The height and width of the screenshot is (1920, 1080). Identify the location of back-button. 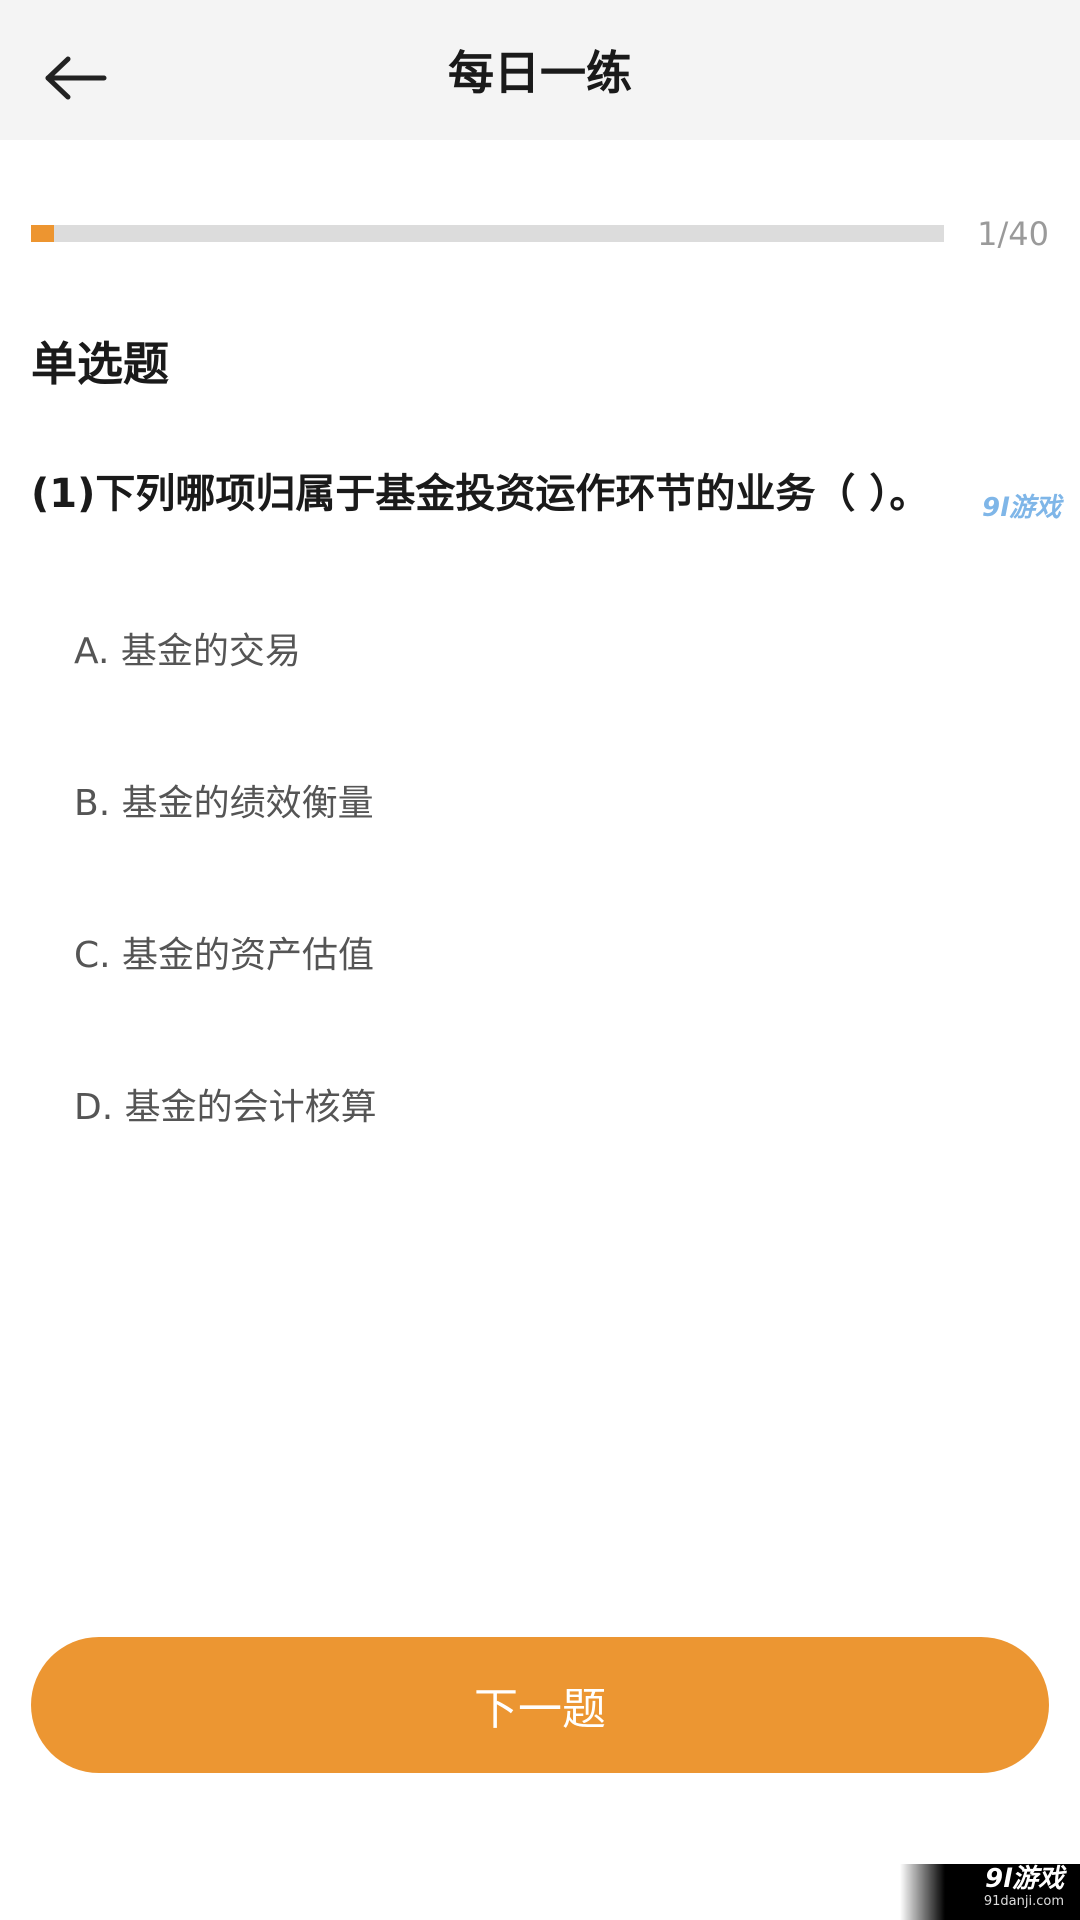
(76, 78).